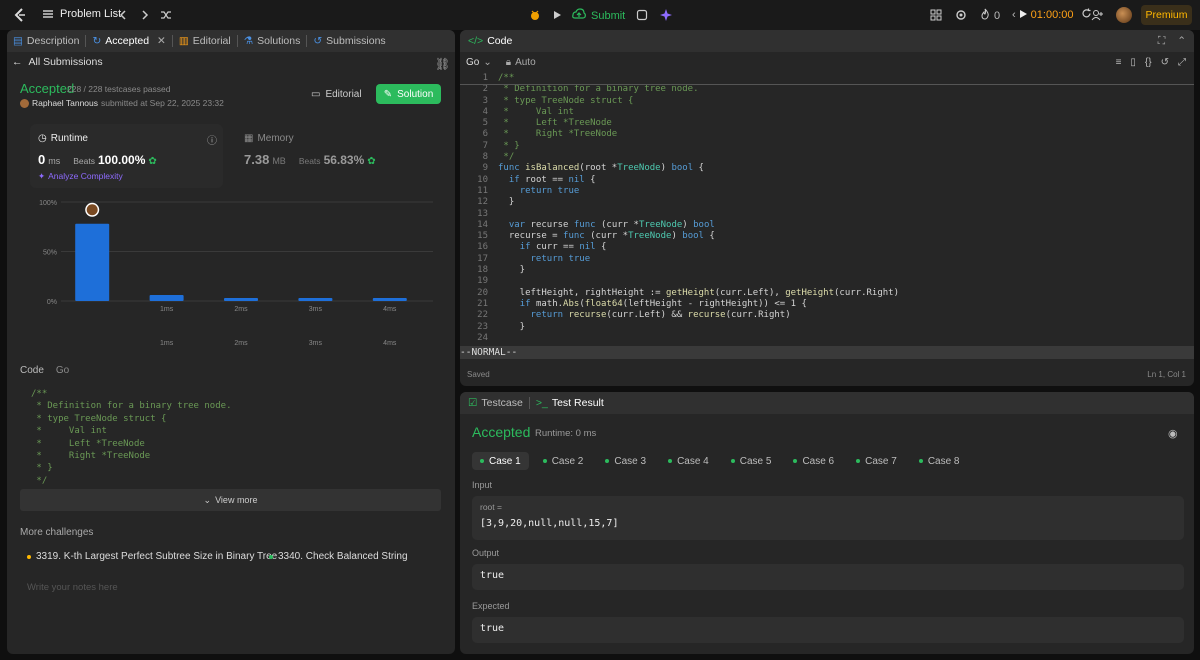  What do you see at coordinates (598, 15) in the screenshot?
I see `submit-button: Submit` at bounding box center [598, 15].